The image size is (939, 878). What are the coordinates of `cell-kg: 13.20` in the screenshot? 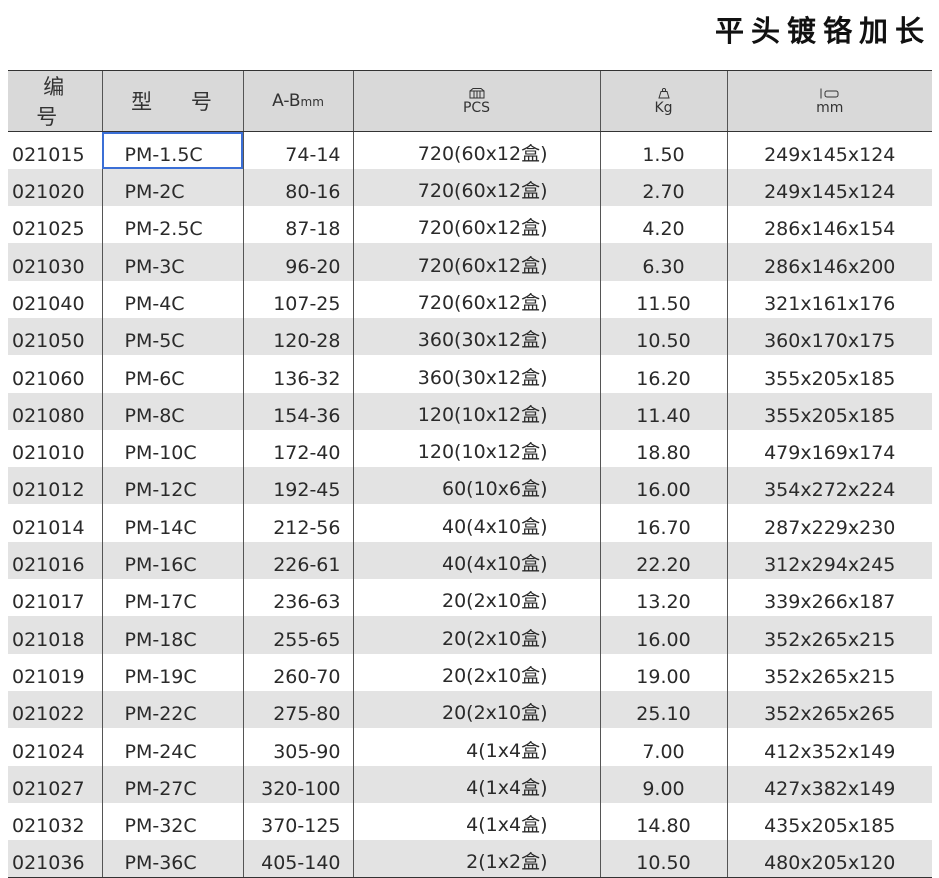 It's located at (663, 598).